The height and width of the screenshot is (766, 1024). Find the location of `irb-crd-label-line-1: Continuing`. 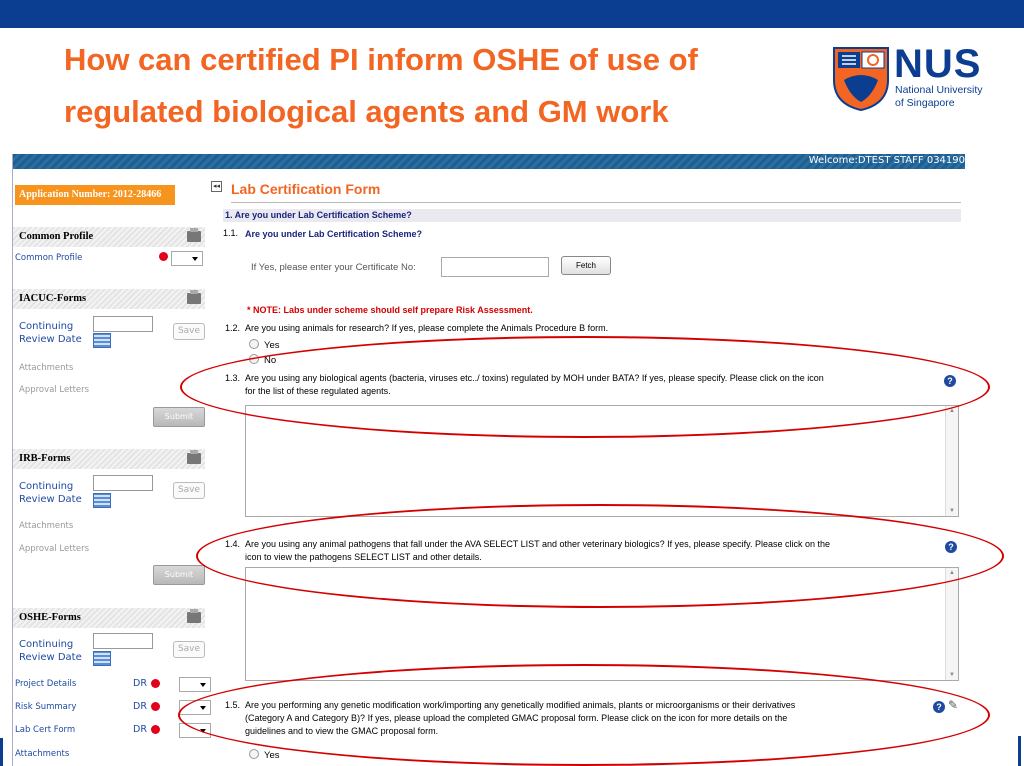

irb-crd-label-line-1: Continuing is located at coordinates (46, 486).